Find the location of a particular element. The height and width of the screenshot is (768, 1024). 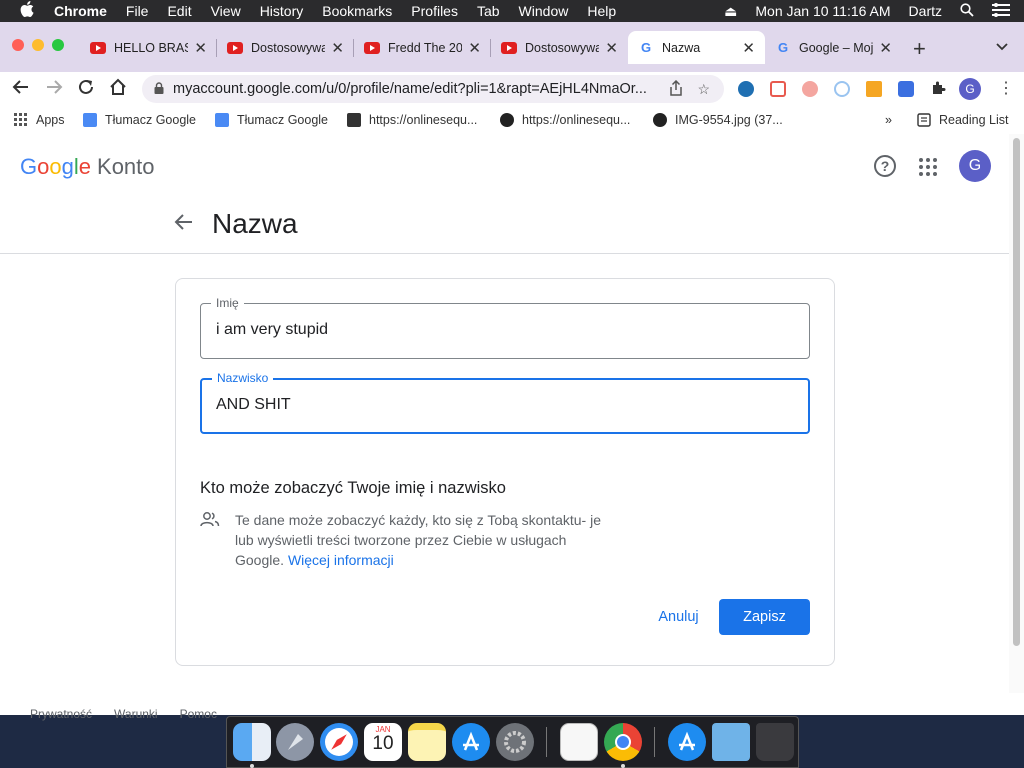

tab-dostosowywanie: Dostosowywanie ✕ is located at coordinates (285, 47).